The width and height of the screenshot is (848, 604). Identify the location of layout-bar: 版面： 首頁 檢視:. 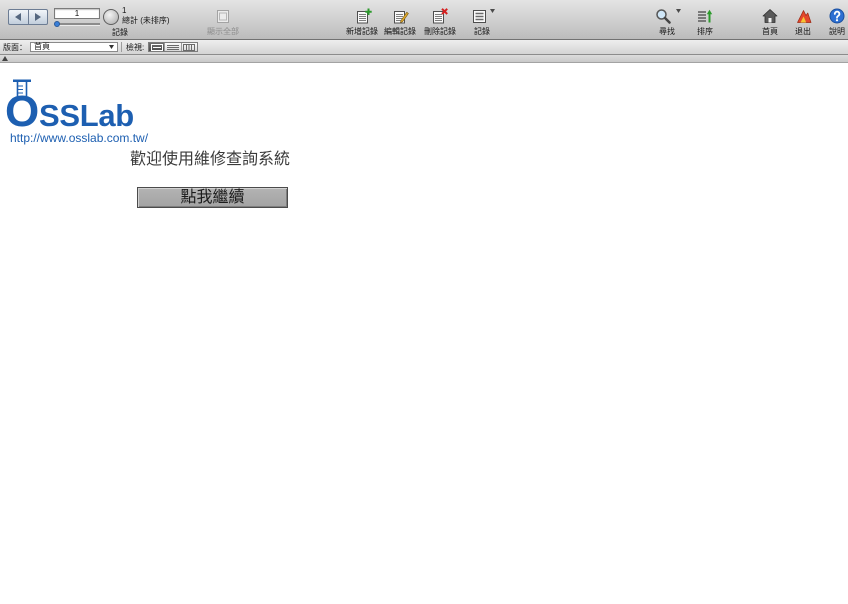
(424, 47).